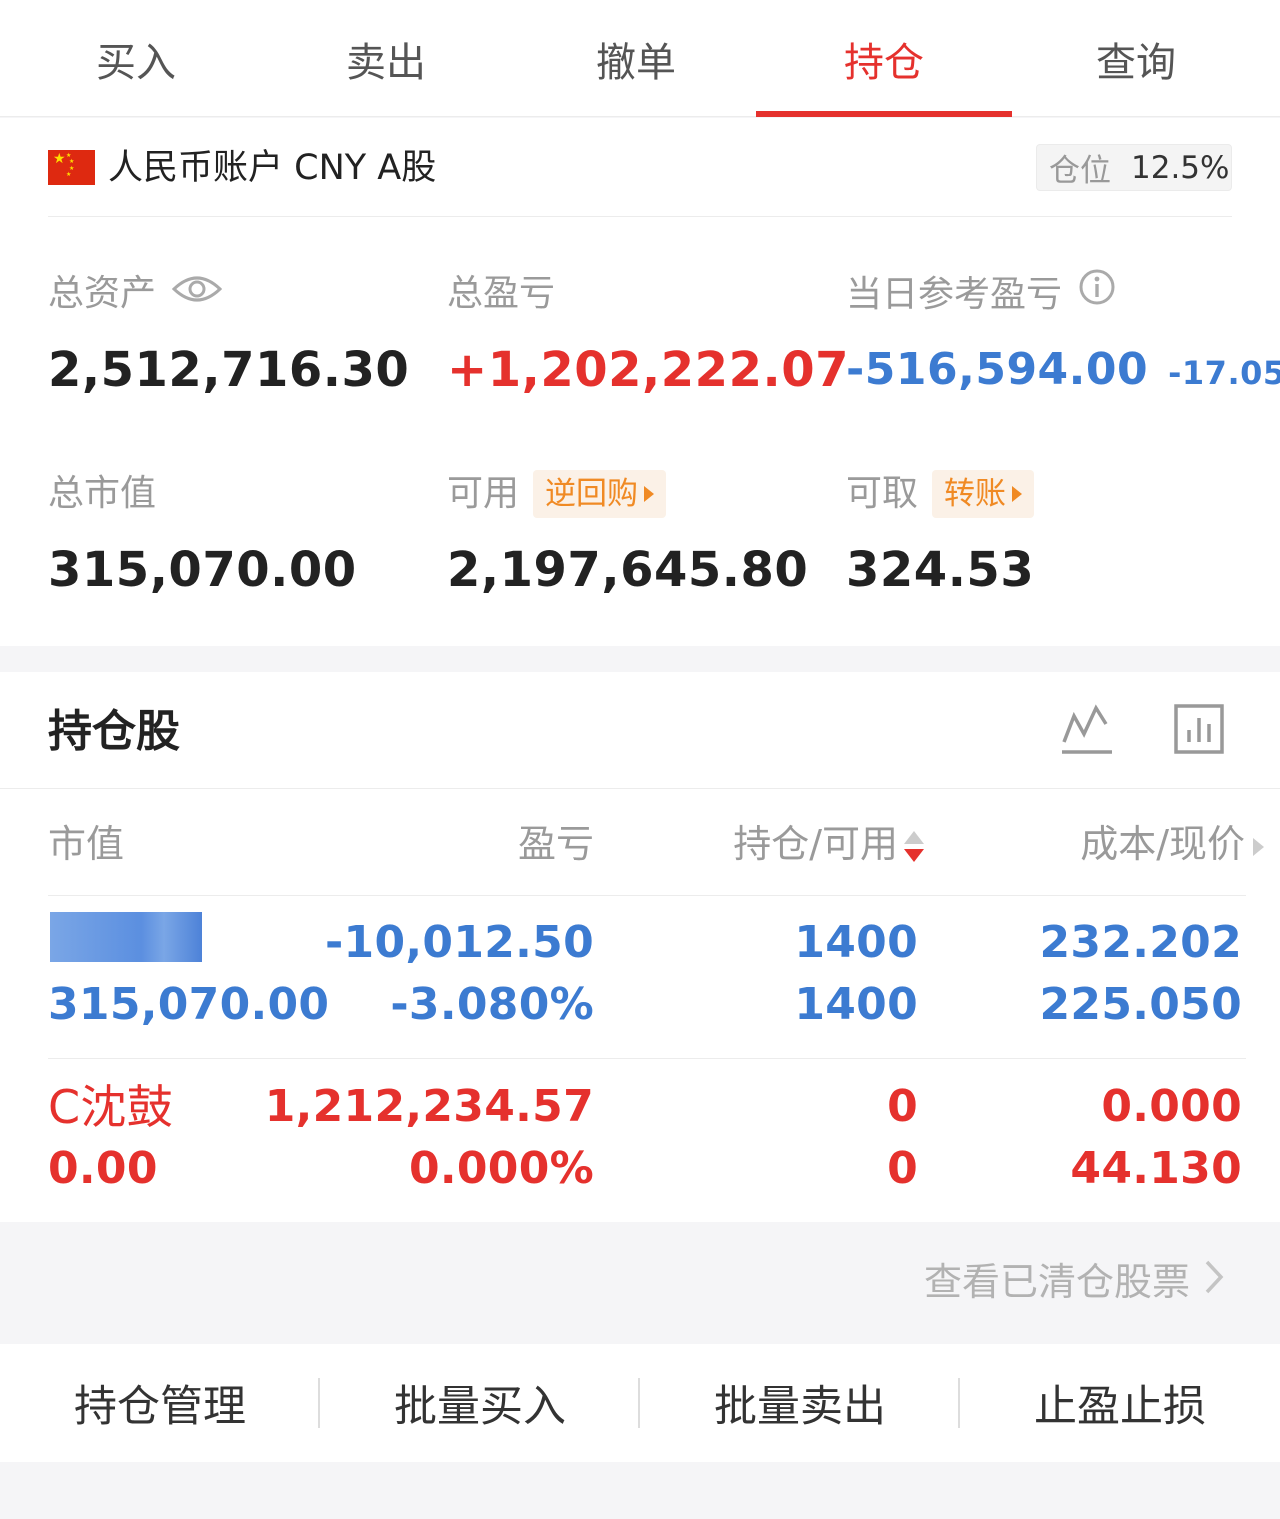 The height and width of the screenshot is (1519, 1280). What do you see at coordinates (71, 167) in the screenshot?
I see `china-flag-icon: ★ ★ ★ ★ ★` at bounding box center [71, 167].